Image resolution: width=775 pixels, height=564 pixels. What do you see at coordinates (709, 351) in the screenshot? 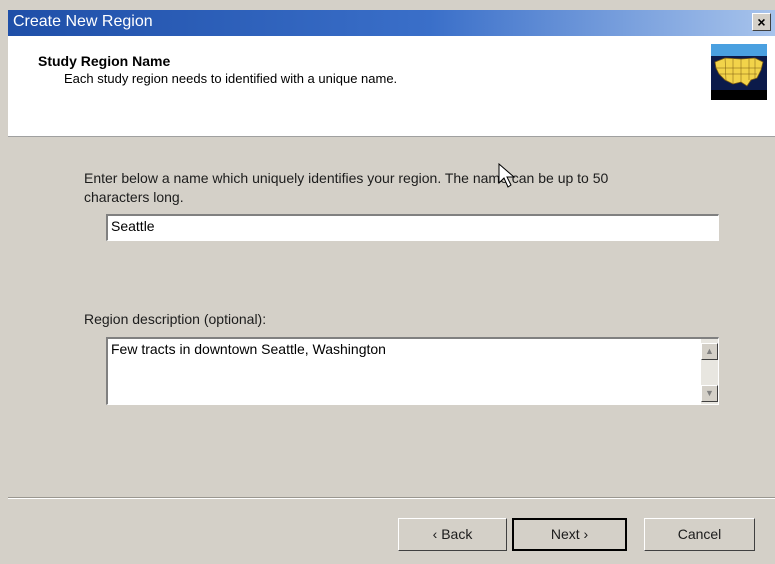
I see `scroll-up-arrow-icon: ▲` at bounding box center [709, 351].